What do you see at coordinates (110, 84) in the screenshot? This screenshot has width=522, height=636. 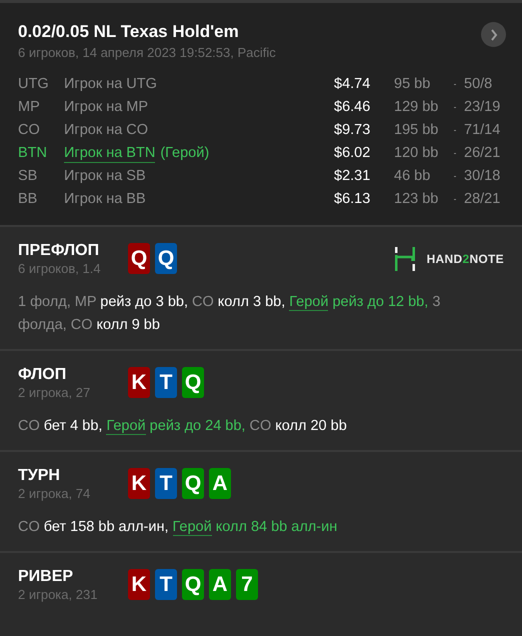 I see `player-name: Игрок на UTG` at bounding box center [110, 84].